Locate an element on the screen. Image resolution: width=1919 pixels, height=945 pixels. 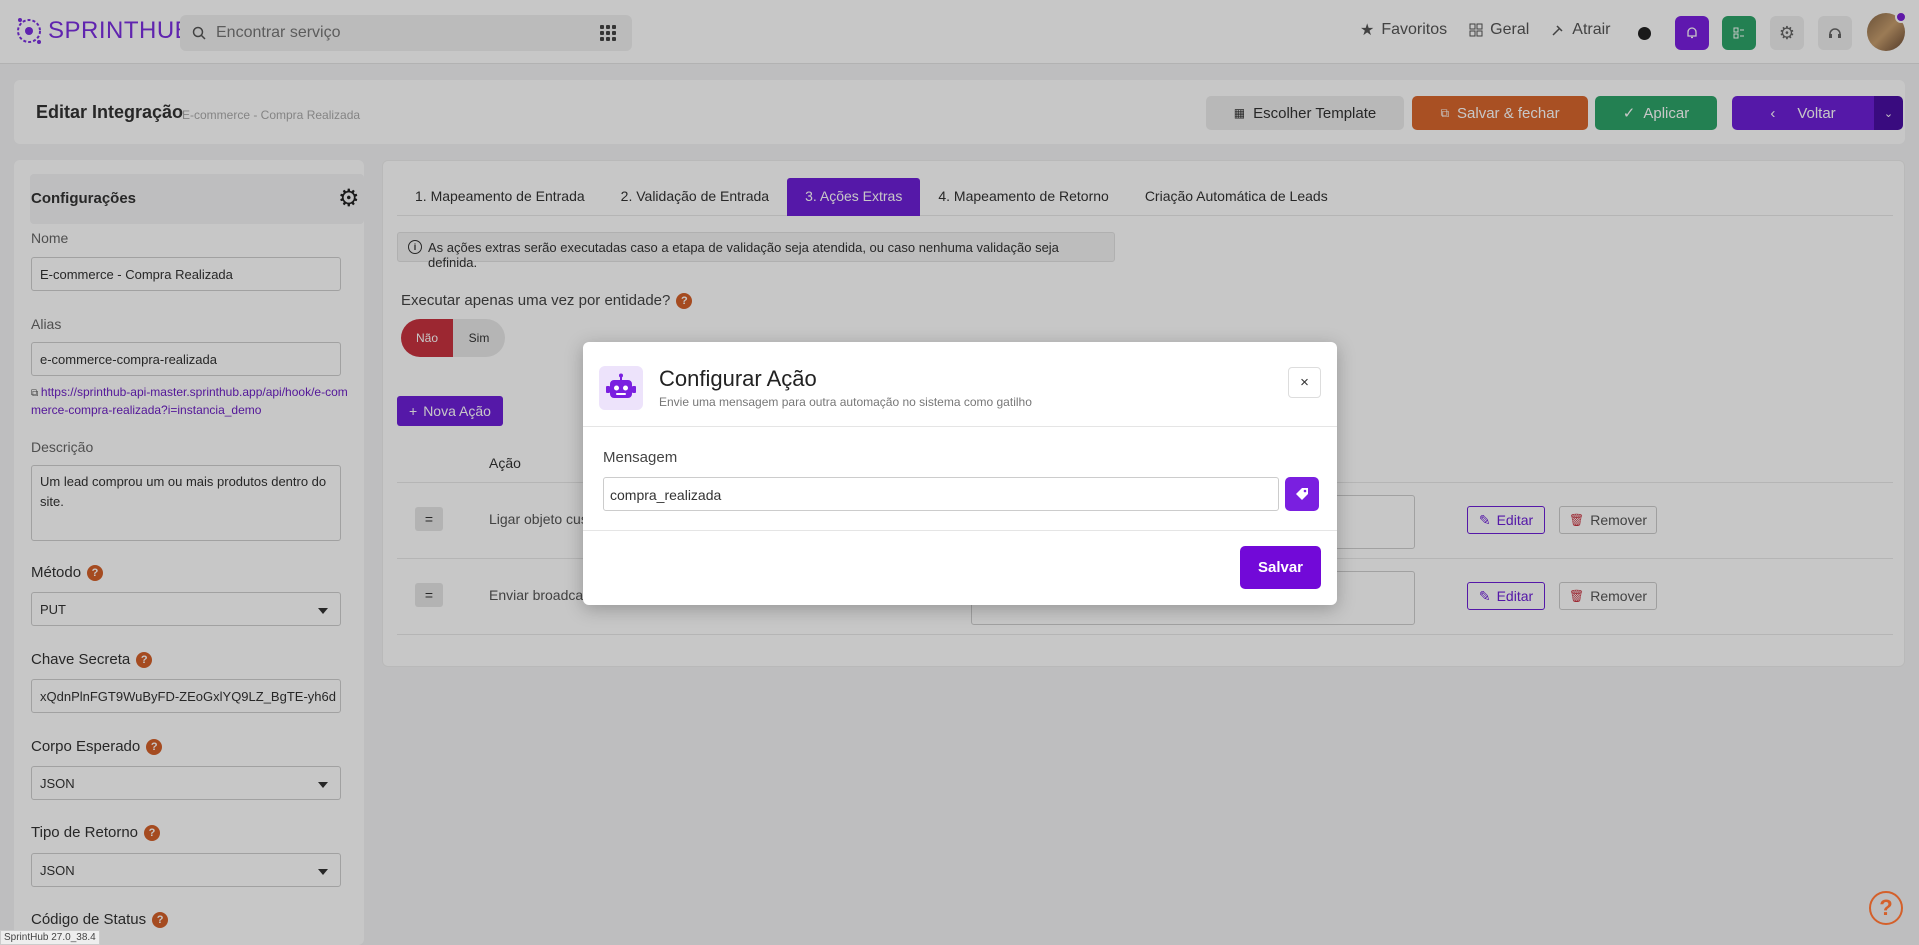
tag-icon is located at coordinates (1302, 494).